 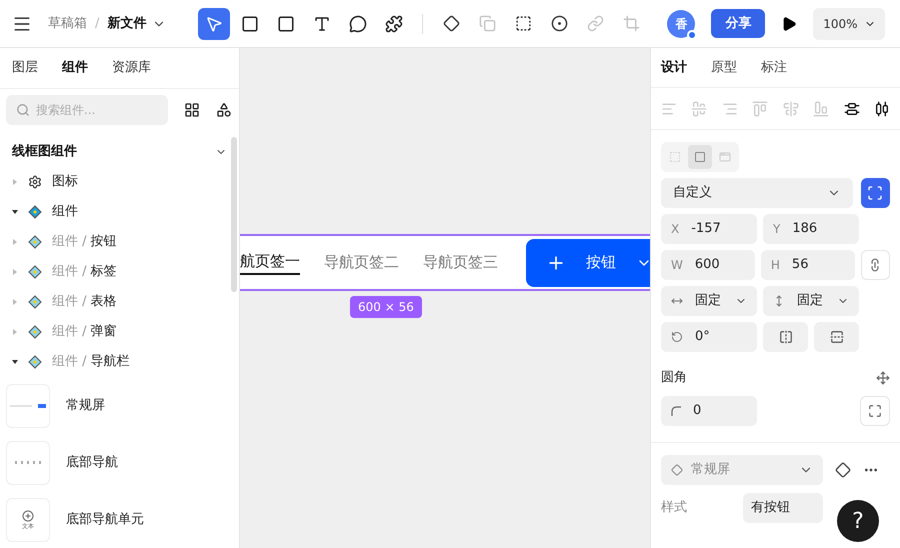 What do you see at coordinates (361, 263) in the screenshot?
I see `nav-tab-label: 导航页签二` at bounding box center [361, 263].